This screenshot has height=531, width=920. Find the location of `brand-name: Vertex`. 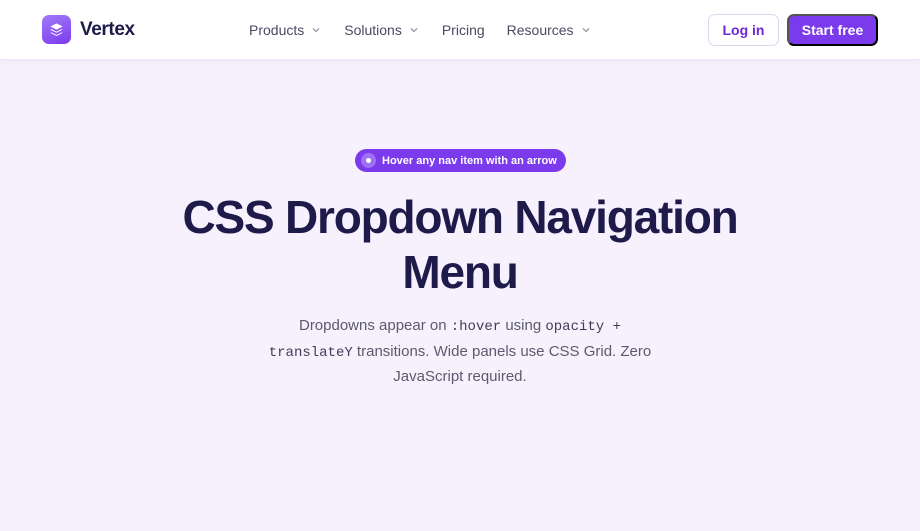

brand-name: Vertex is located at coordinates (107, 29).